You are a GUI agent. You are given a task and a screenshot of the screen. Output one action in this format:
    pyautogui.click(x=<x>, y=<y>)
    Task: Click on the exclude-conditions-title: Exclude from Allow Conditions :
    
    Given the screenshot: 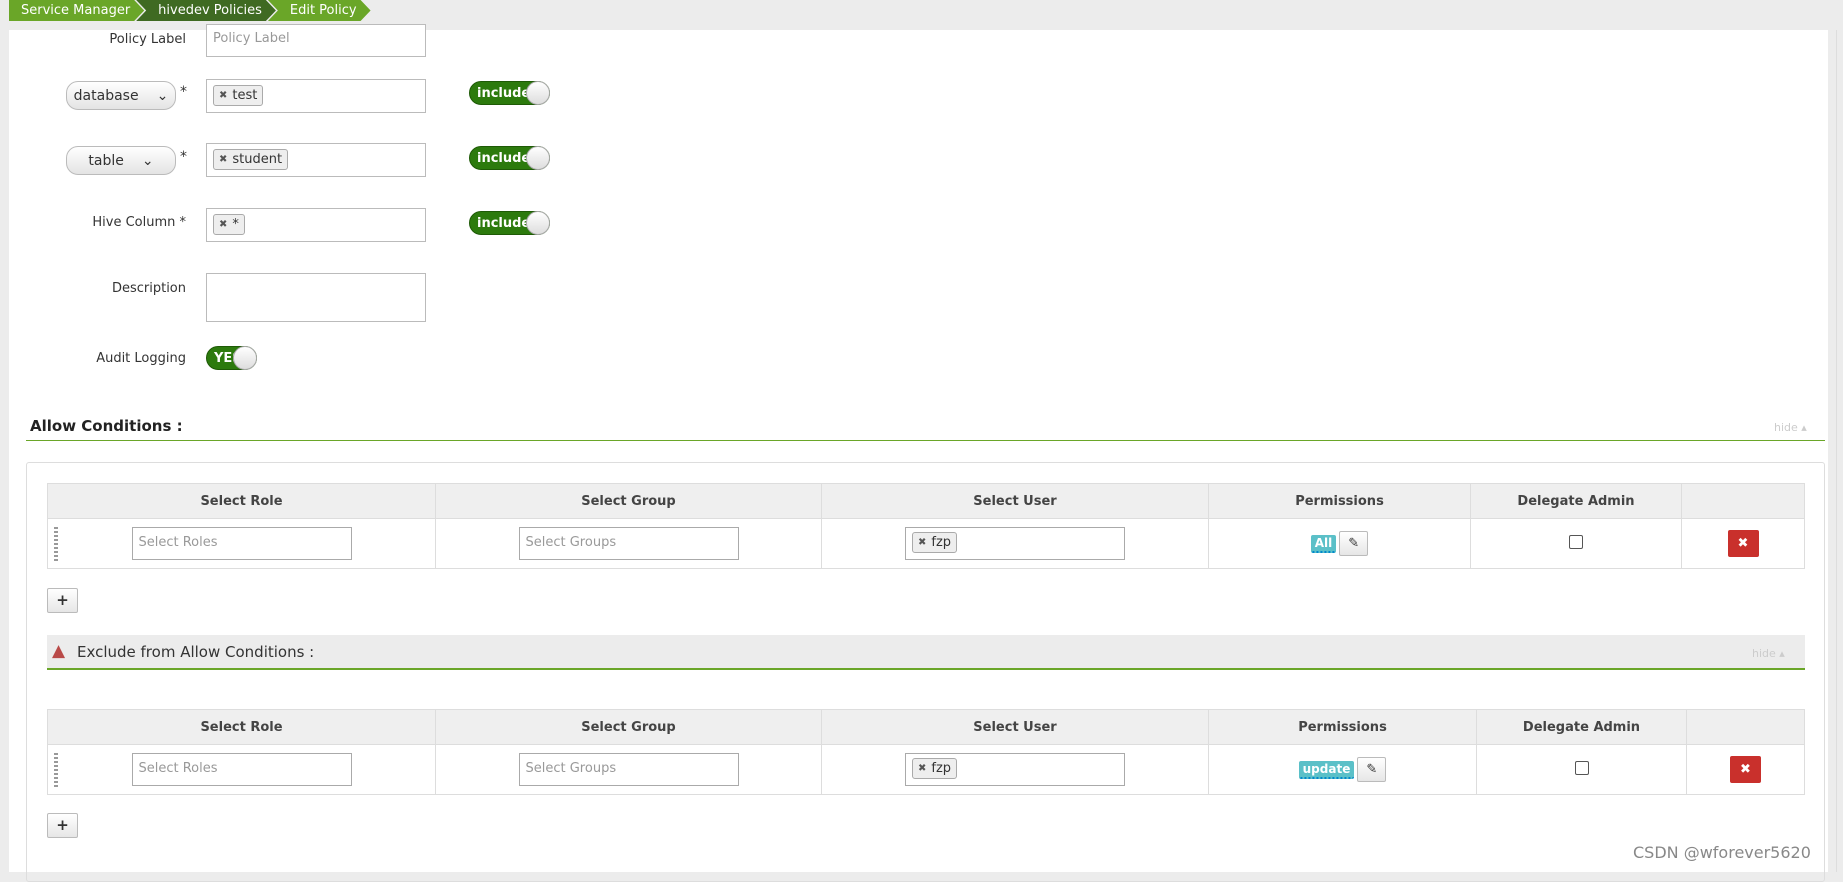 What is the action you would take?
    pyautogui.click(x=196, y=652)
    